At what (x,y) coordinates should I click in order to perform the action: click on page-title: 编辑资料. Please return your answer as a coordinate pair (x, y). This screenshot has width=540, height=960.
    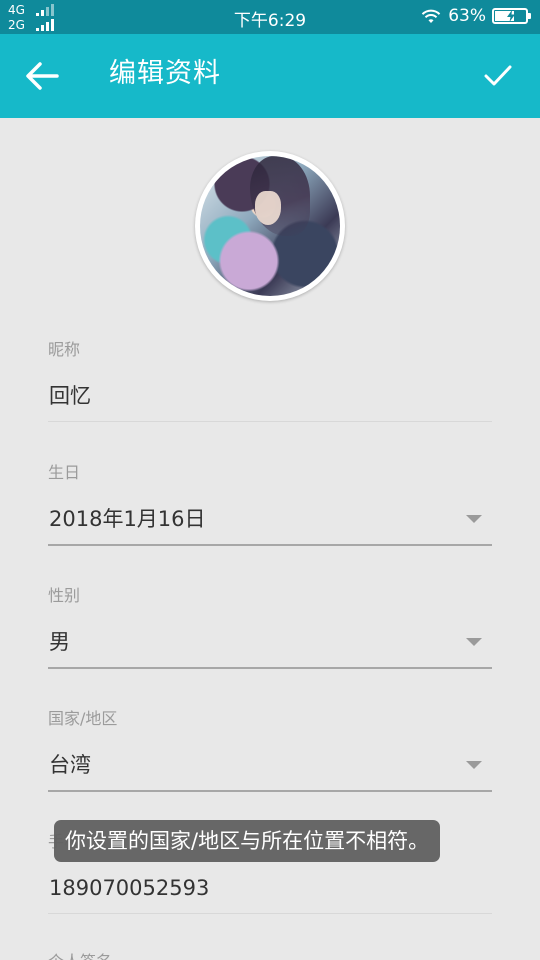
    Looking at the image, I should click on (165, 73).